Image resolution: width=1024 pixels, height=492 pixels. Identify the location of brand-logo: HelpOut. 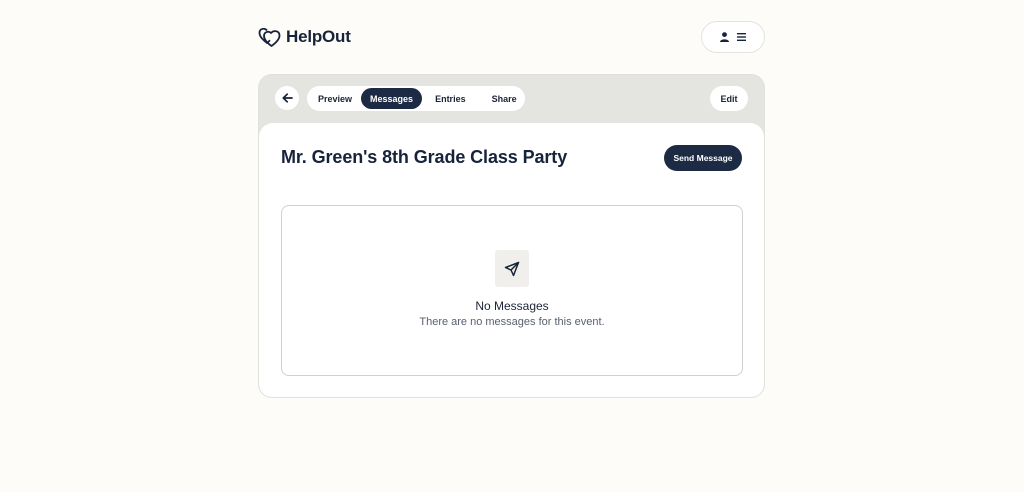
(304, 37).